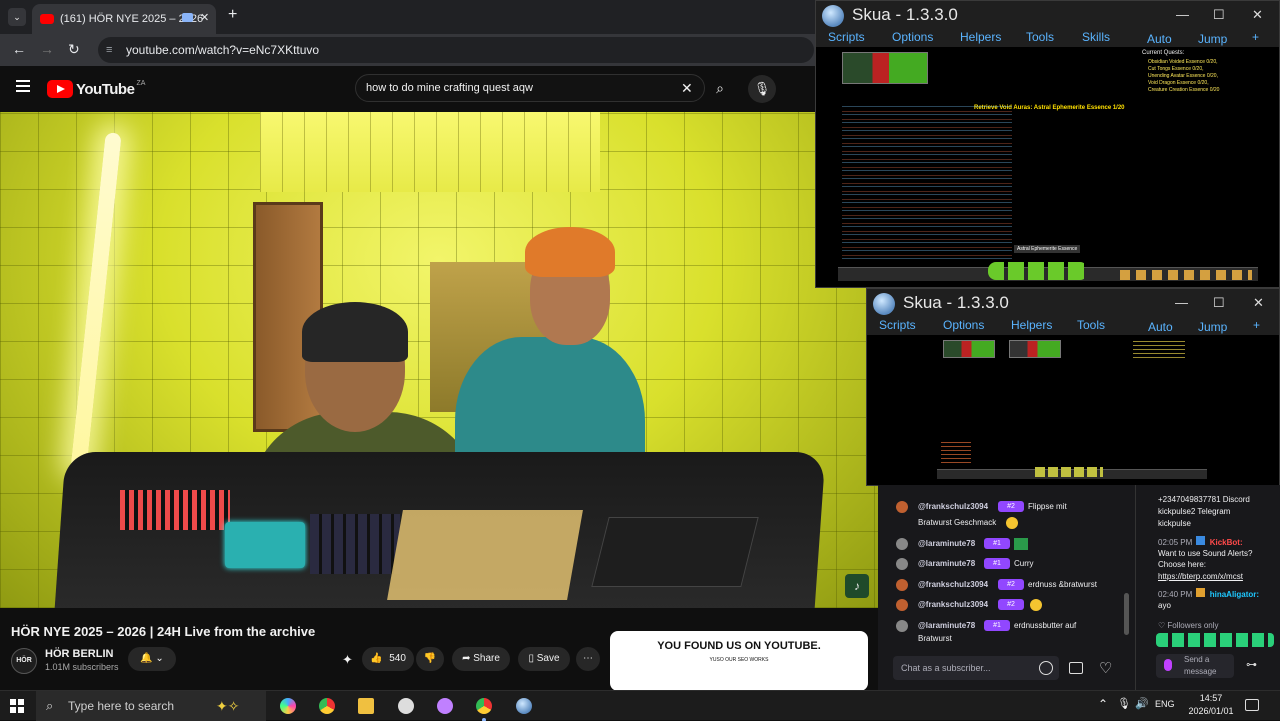  Describe the element at coordinates (1076, 668) in the screenshot. I see `chat-commands-icon` at that location.